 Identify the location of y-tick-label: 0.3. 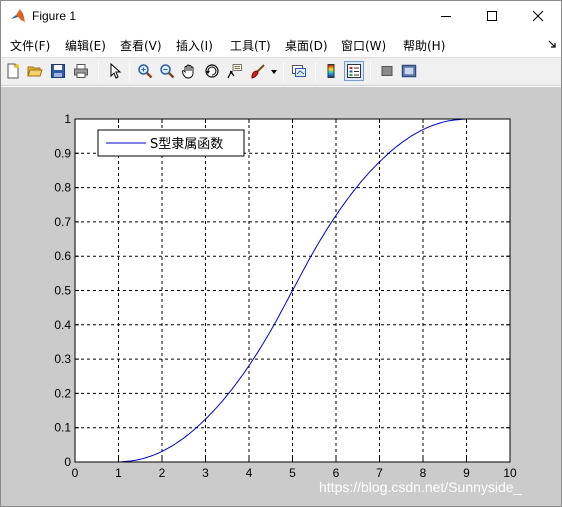
(62, 359).